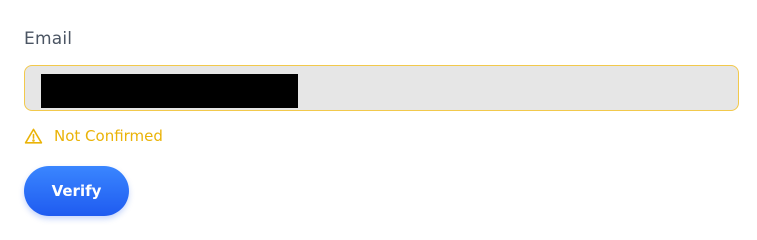 This screenshot has height=240, width=757. Describe the element at coordinates (169, 91) in the screenshot. I see `redacted-email-value` at that location.